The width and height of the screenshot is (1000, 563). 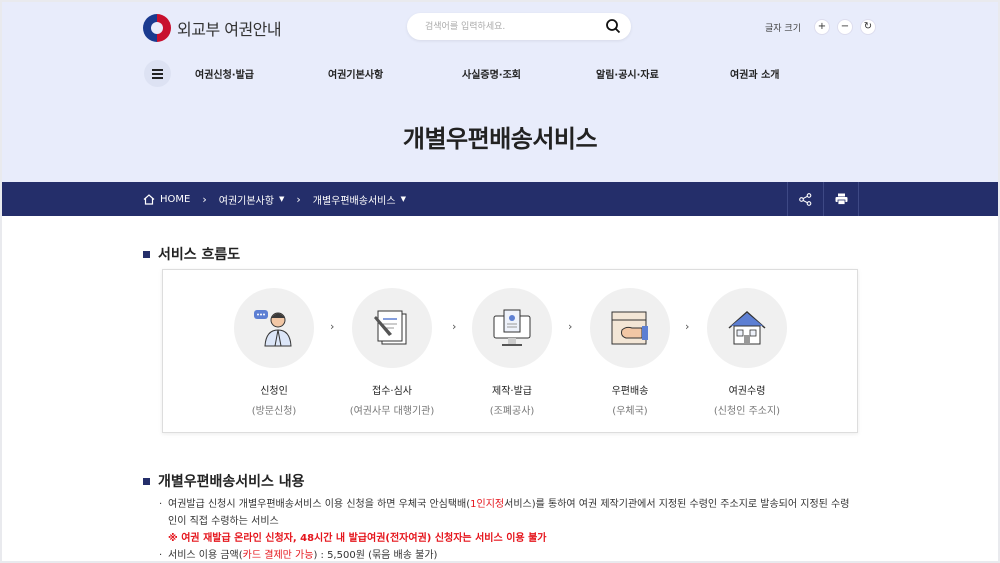 I want to click on item2-text-a: 서비스 이용 금액(, so click(x=205, y=555).